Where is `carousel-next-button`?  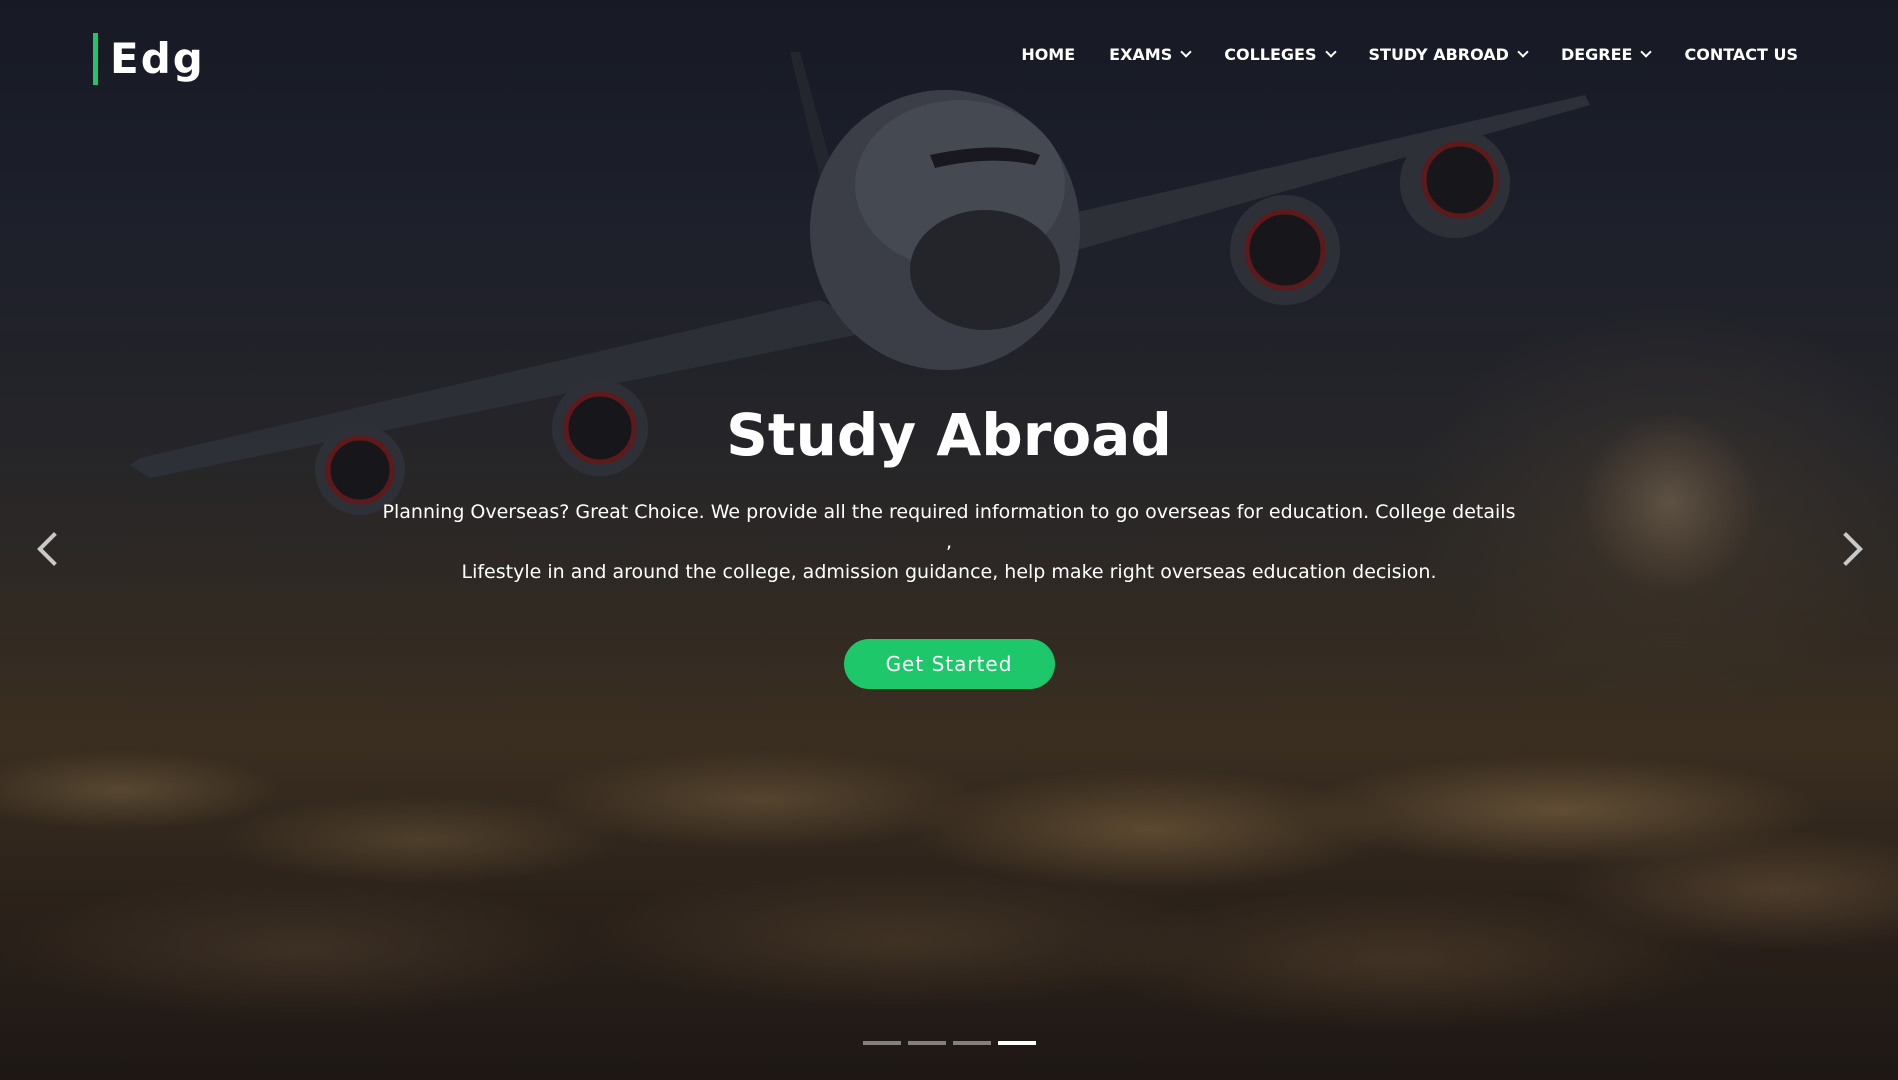
carousel-next-button is located at coordinates (1849, 548).